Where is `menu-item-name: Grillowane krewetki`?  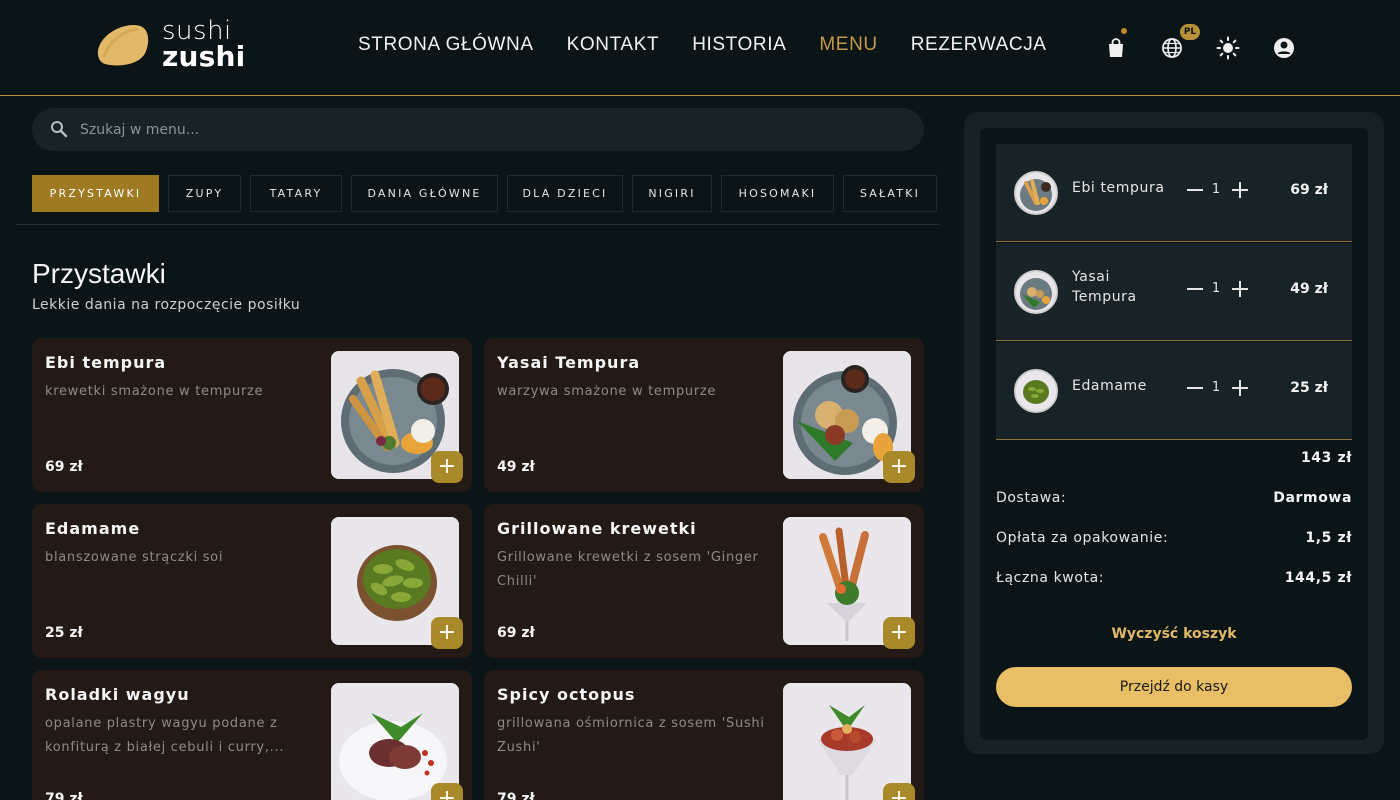
menu-item-name: Grillowane krewetki is located at coordinates (597, 528).